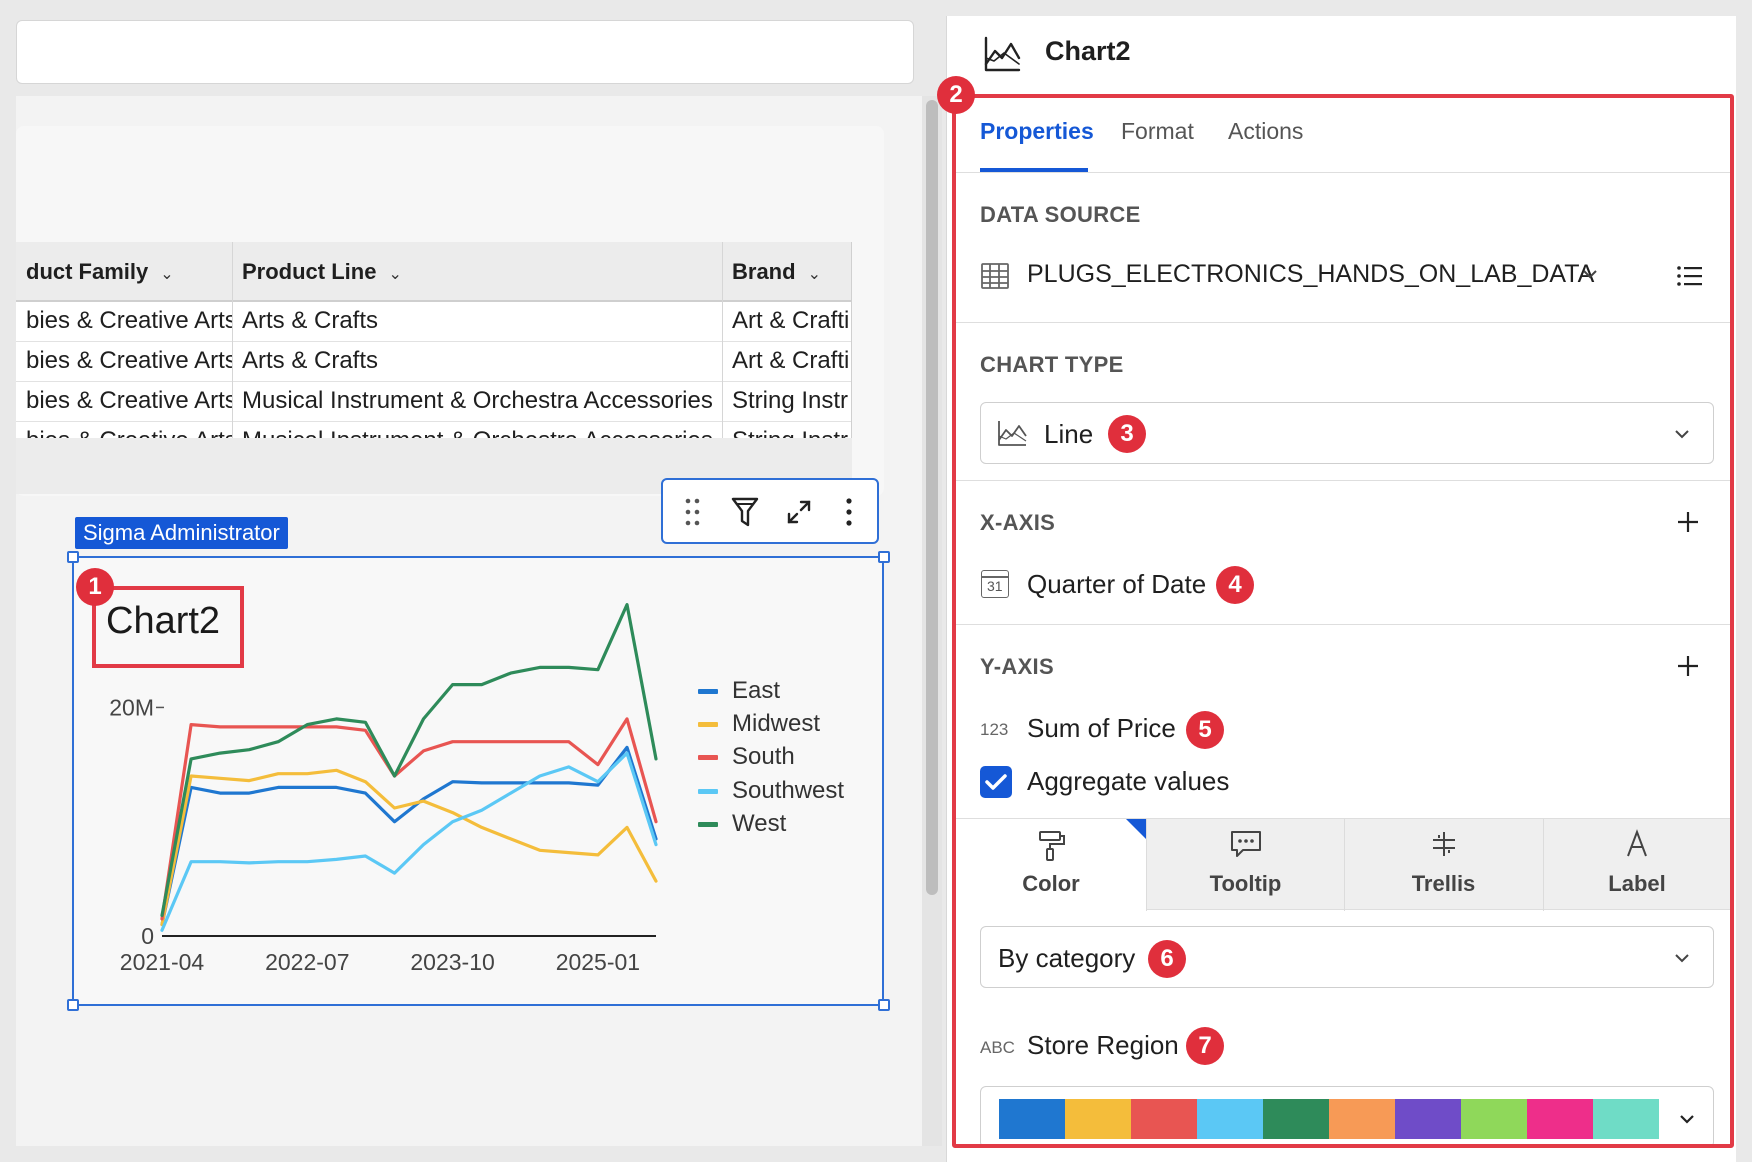 The image size is (1752, 1162). I want to click on x-tick-label: 2021-04, so click(162, 962).